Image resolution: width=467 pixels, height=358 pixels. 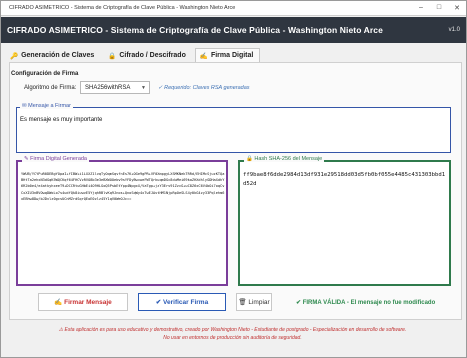 What do you see at coordinates (182, 302) in the screenshot?
I see `verify-signature-button: ✔ Verificar Firma` at bounding box center [182, 302].